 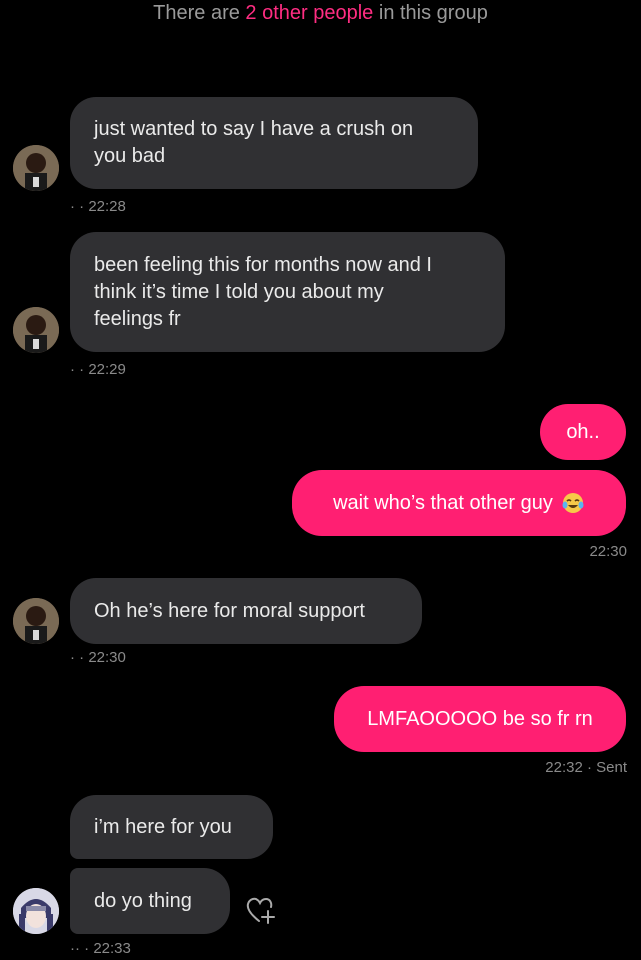 I want to click on message-text: LMFAOOOOO be so fr rn, so click(x=480, y=718).